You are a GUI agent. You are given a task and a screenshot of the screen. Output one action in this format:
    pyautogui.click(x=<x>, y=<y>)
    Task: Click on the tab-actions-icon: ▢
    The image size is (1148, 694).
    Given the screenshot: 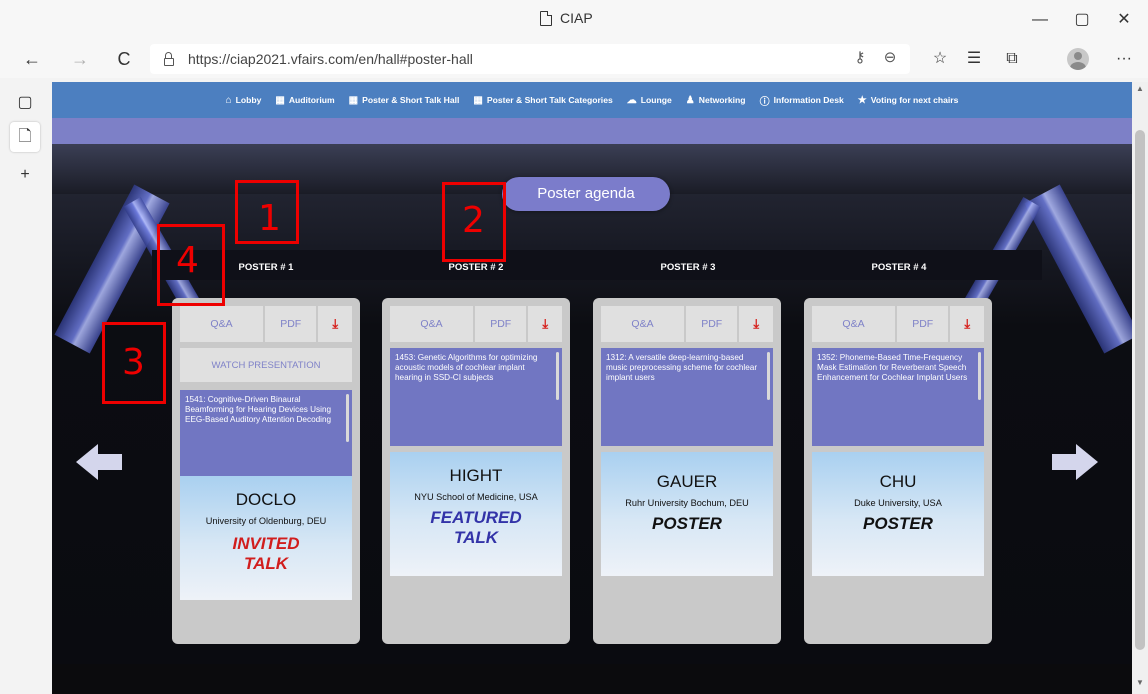 What is the action you would take?
    pyautogui.click(x=25, y=103)
    